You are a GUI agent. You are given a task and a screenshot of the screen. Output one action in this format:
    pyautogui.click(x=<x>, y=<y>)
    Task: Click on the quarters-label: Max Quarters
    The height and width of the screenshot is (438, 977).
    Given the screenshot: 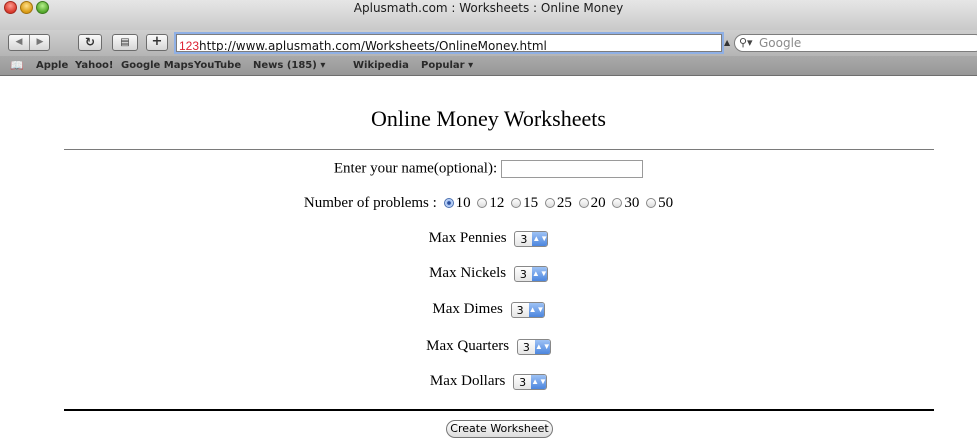 What is the action you would take?
    pyautogui.click(x=468, y=346)
    